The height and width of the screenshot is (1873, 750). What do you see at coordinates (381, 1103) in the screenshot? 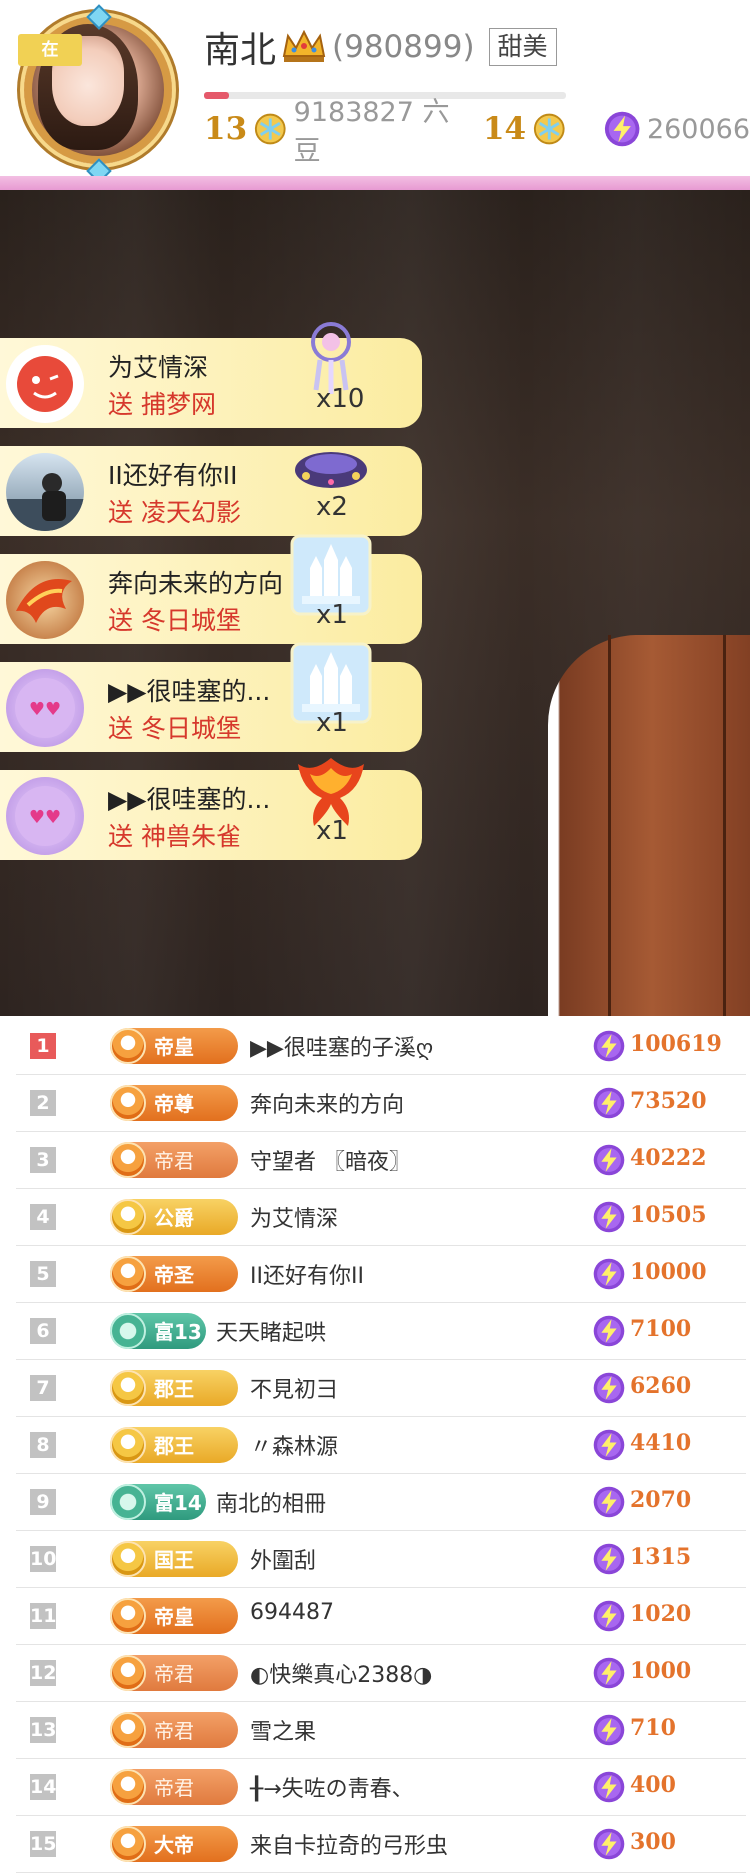
I see `ranking-row: 2 帝尊 奔向未来的方向 73520` at bounding box center [381, 1103].